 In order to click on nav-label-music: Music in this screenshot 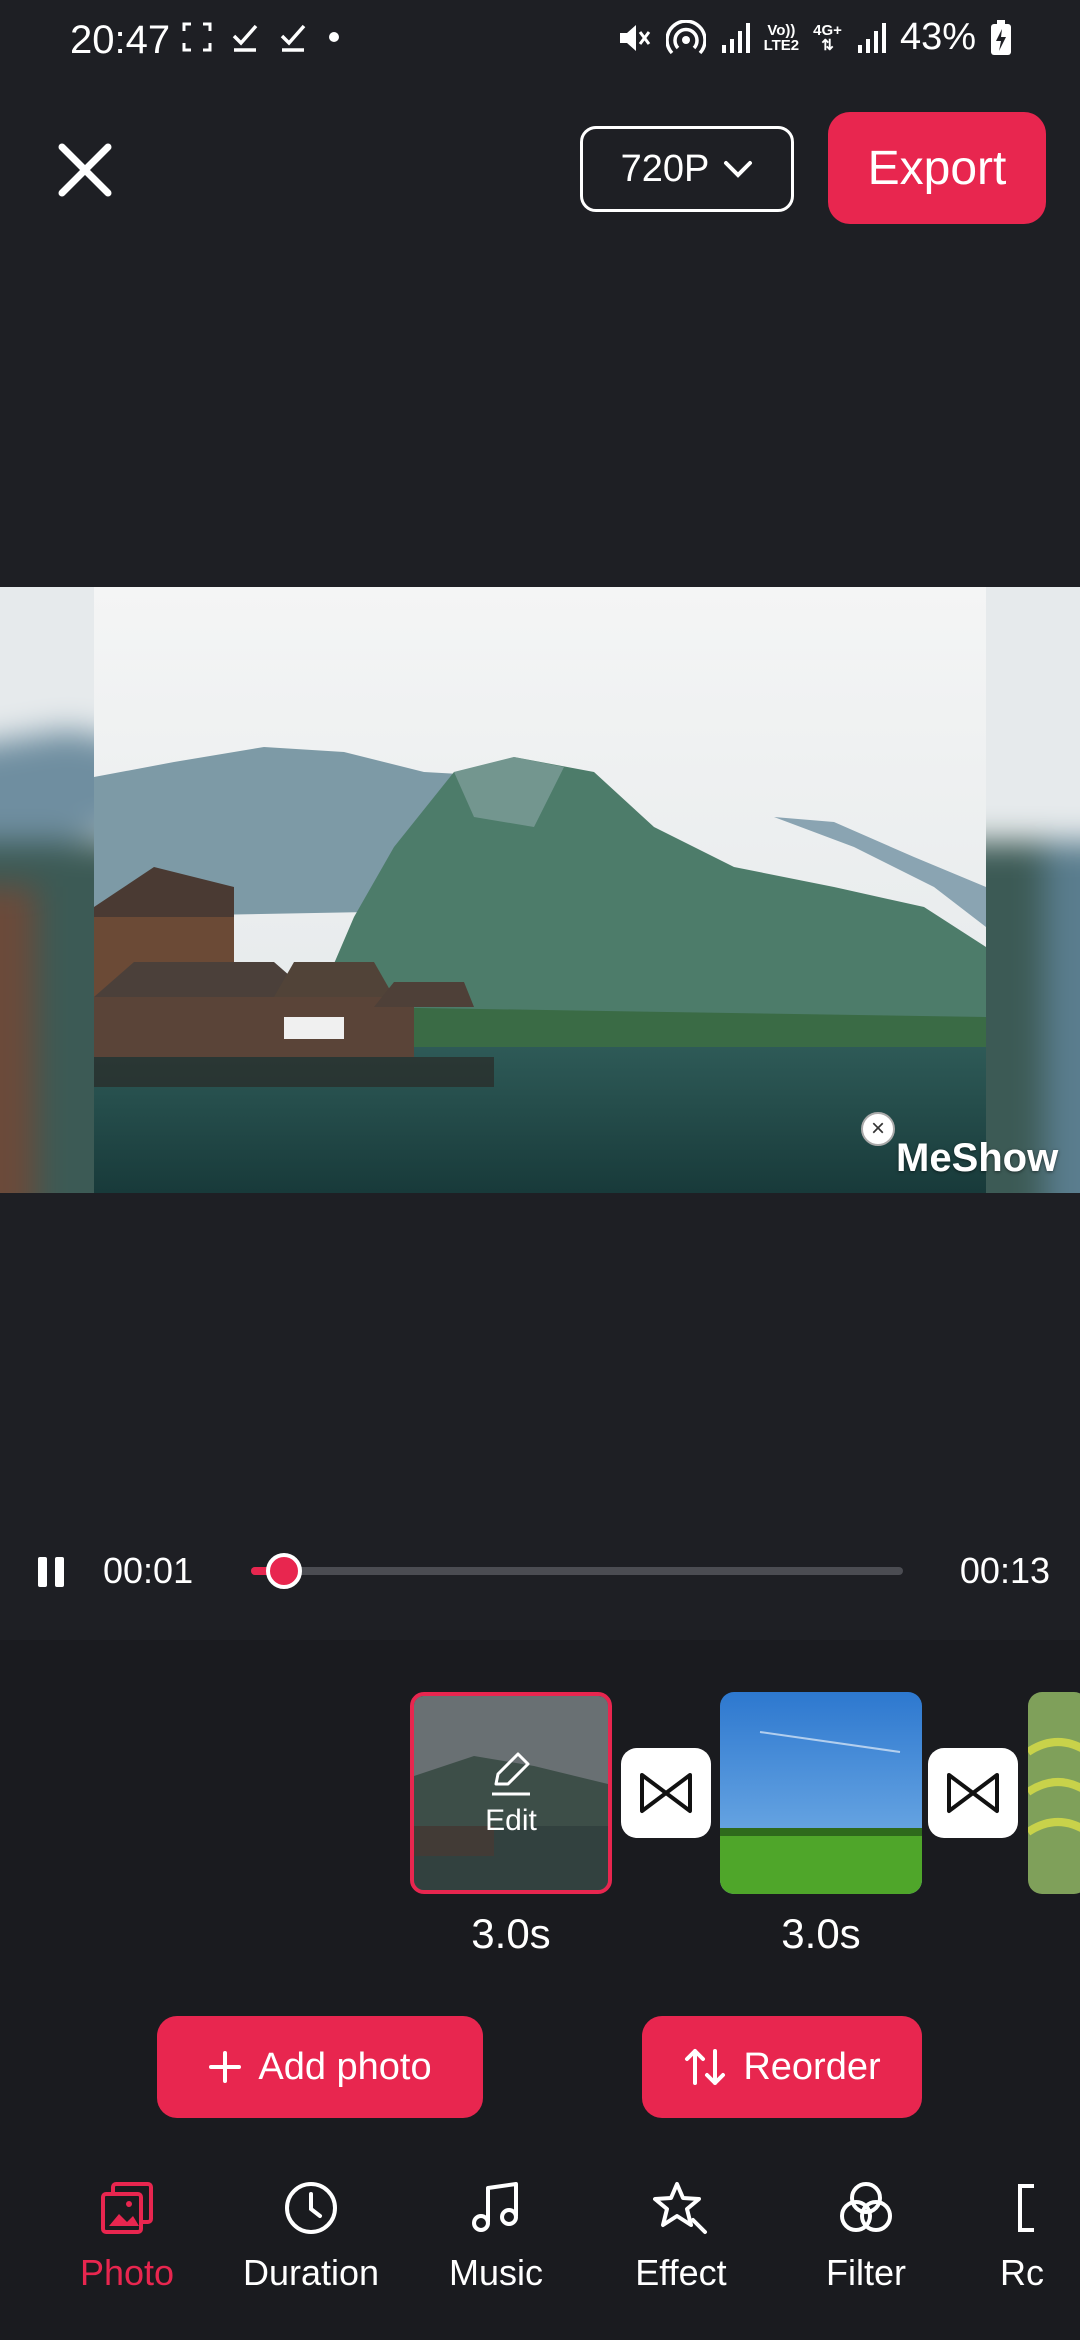, I will do `click(495, 2272)`.